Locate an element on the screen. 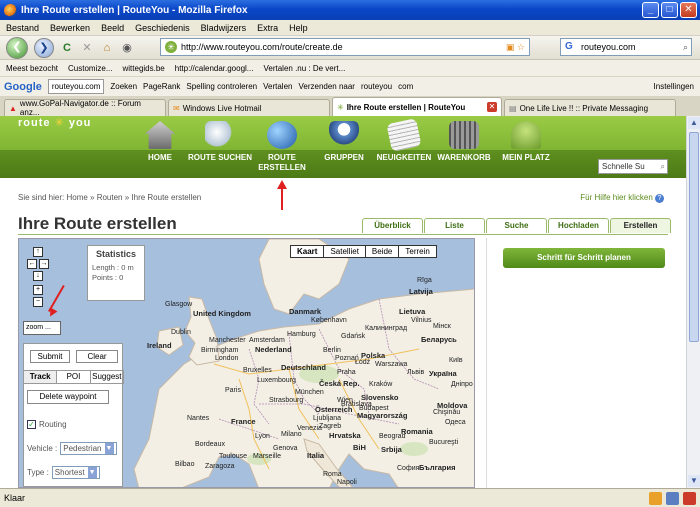 The height and width of the screenshot is (507, 700). nav-route-erstellen: ROUTE ERSTELLEN is located at coordinates (282, 147).